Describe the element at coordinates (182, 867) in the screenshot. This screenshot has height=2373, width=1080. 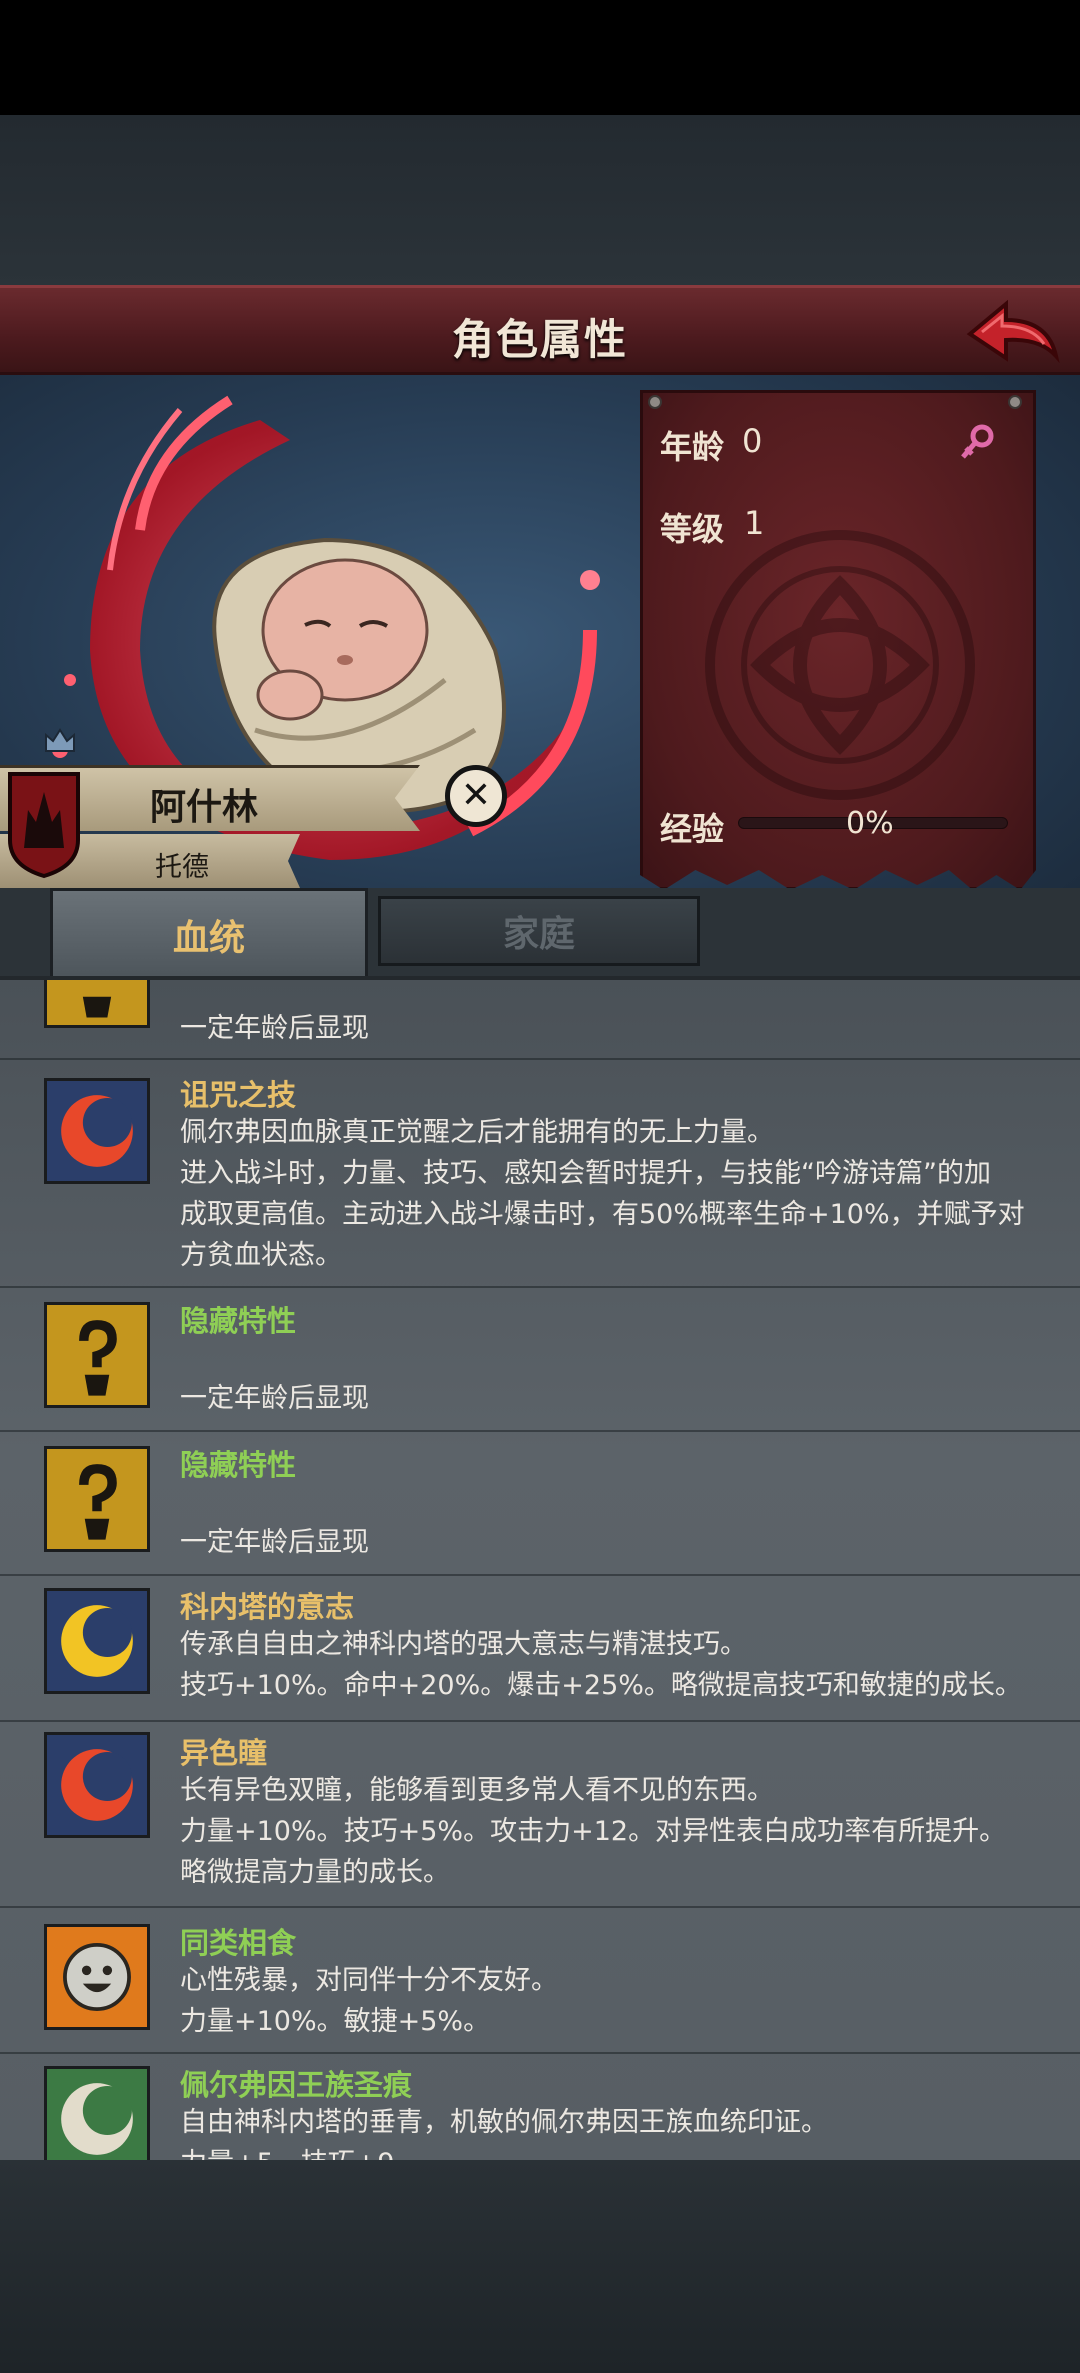
I see `character-subtitle: 托德` at that location.